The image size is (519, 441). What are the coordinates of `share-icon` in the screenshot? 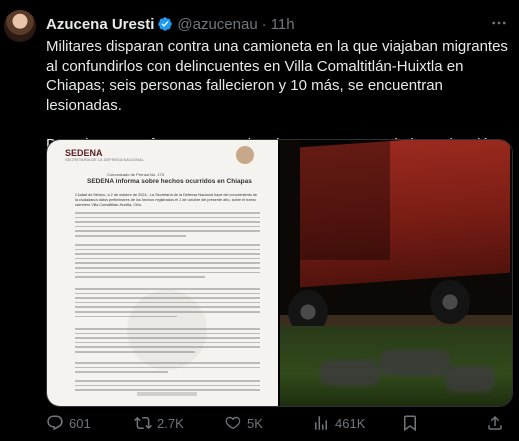 It's located at (495, 422).